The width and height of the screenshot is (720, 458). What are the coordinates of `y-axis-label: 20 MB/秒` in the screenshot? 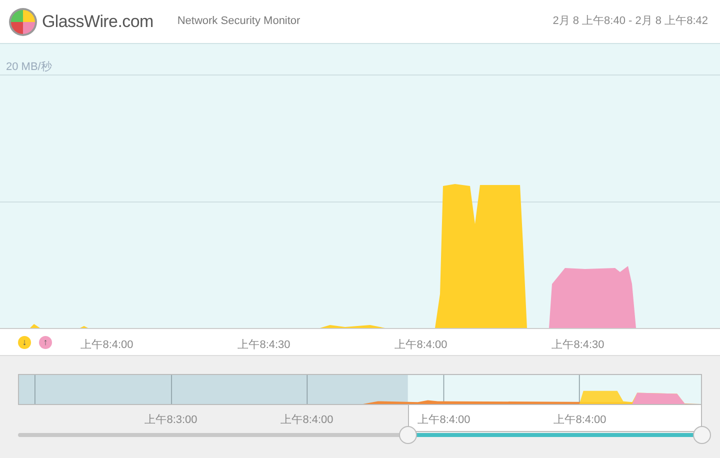 It's located at (29, 67).